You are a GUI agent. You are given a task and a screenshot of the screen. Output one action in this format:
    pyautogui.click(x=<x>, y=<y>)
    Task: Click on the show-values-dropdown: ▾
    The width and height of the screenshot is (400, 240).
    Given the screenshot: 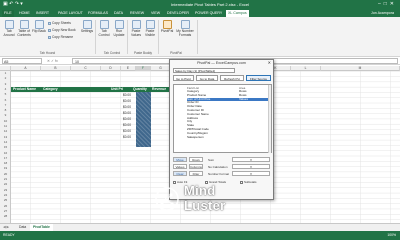 What is the action you would take?
    pyautogui.click(x=251, y=166)
    